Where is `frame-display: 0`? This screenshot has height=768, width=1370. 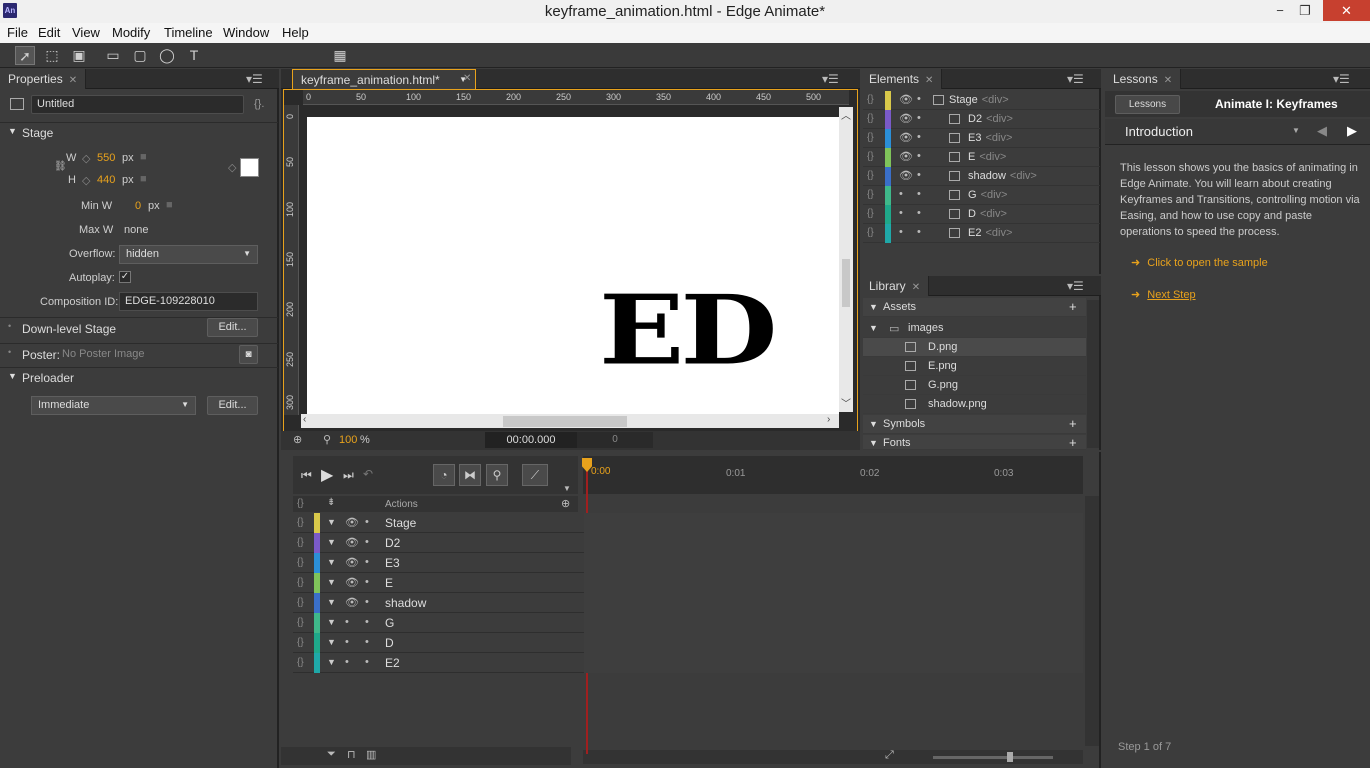
frame-display: 0 is located at coordinates (615, 440).